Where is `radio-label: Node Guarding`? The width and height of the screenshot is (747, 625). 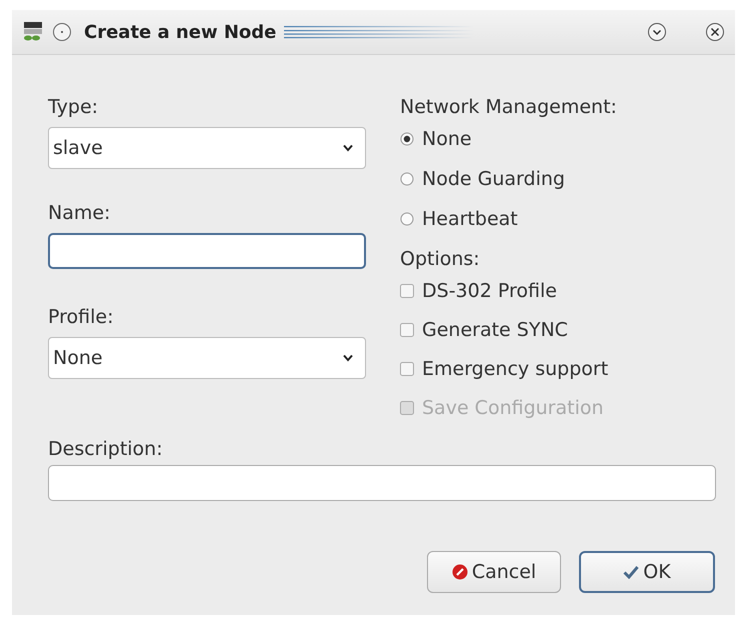
radio-label: Node Guarding is located at coordinates (493, 179).